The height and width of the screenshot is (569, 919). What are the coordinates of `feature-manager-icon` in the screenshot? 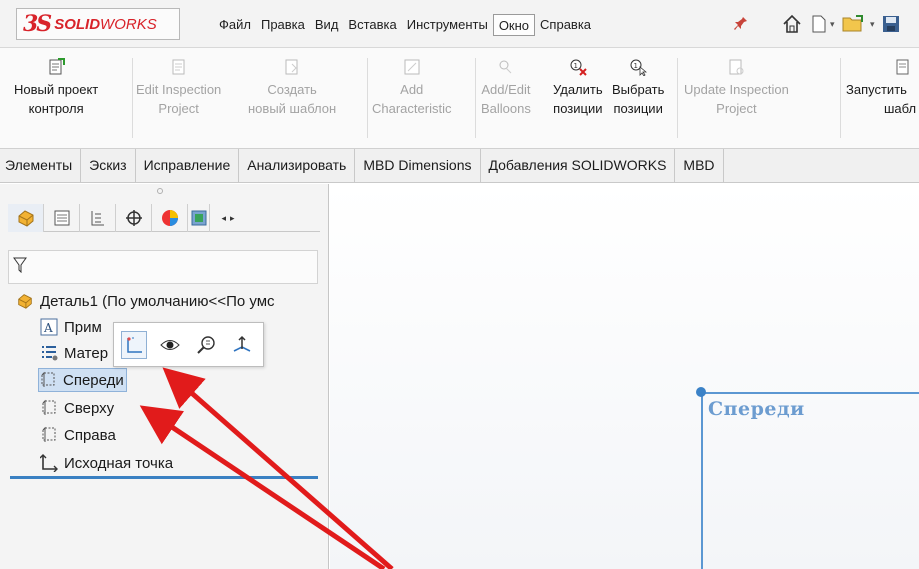 It's located at (25, 218).